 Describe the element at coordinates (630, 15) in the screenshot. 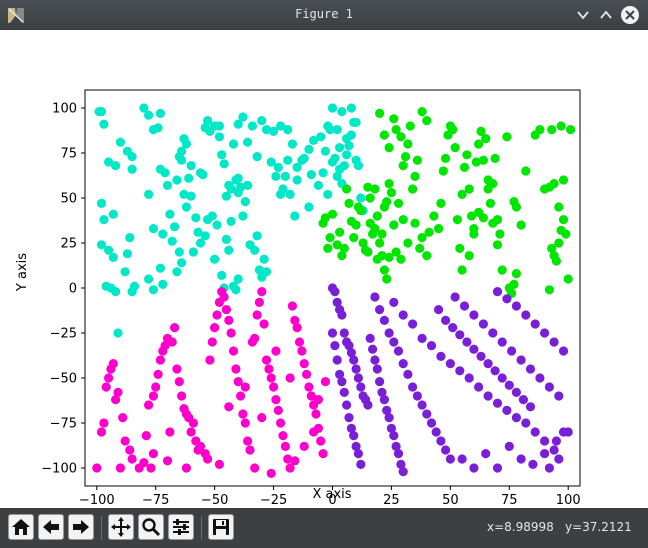

I see `close-button` at that location.